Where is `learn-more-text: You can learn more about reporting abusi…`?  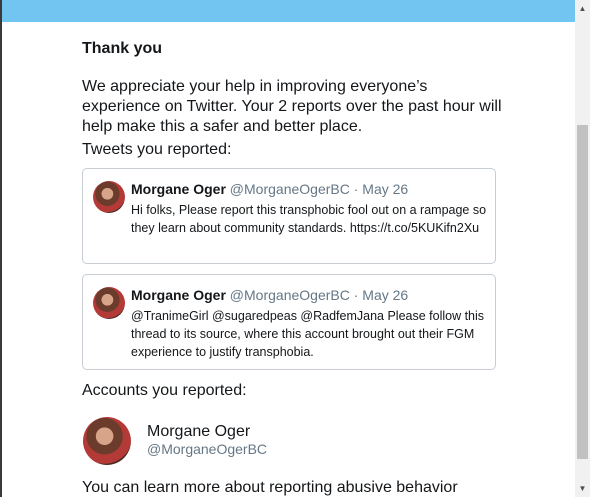
learn-more-text: You can learn more about reporting abusi… is located at coordinates (270, 487).